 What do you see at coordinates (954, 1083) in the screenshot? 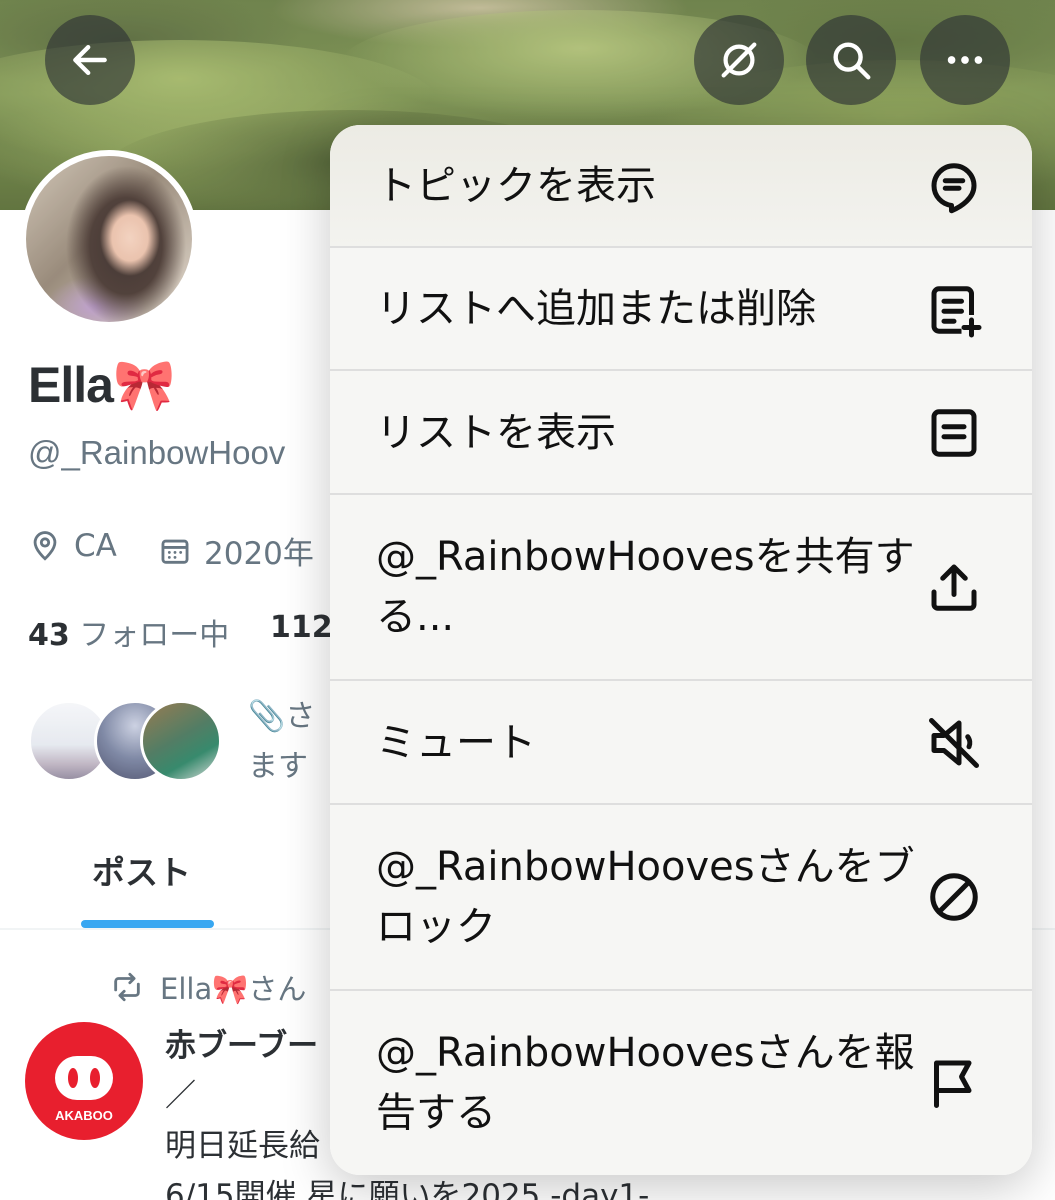
I see `flag-icon` at bounding box center [954, 1083].